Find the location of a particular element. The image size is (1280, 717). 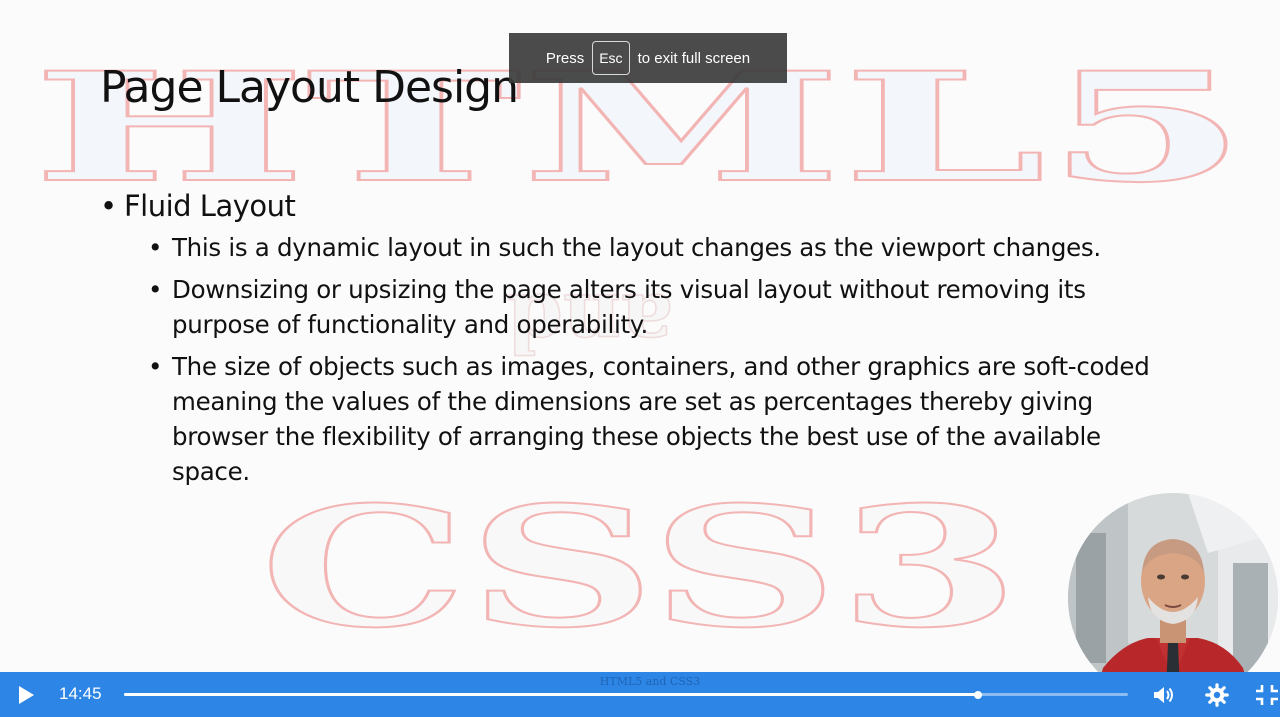

play-button is located at coordinates (26, 695).